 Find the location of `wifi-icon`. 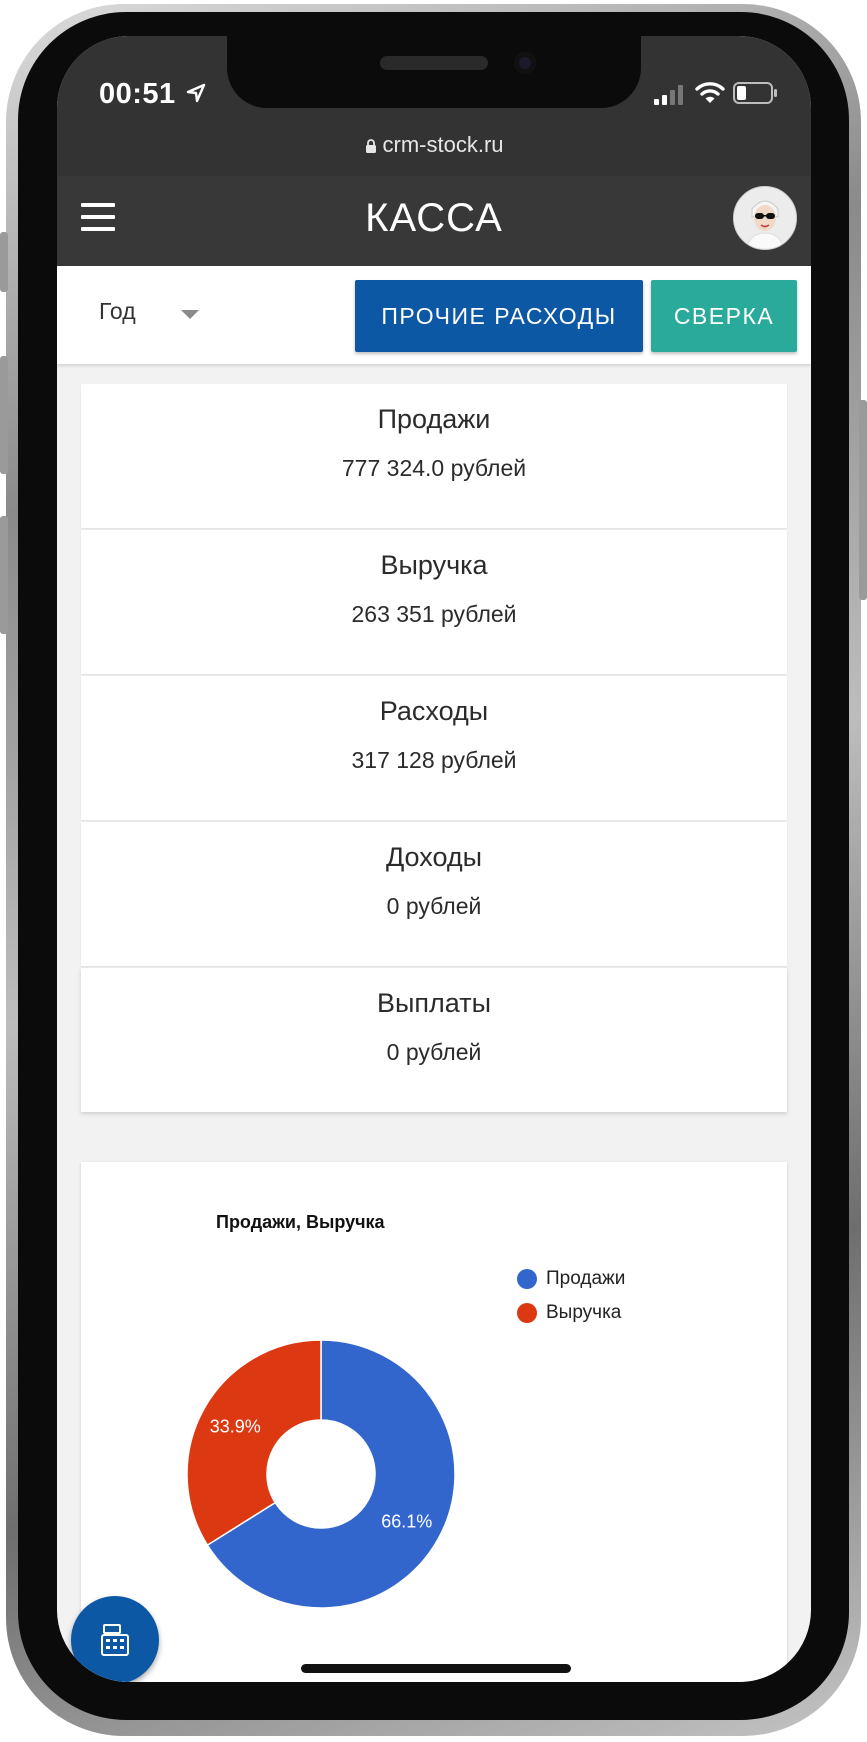

wifi-icon is located at coordinates (710, 92).